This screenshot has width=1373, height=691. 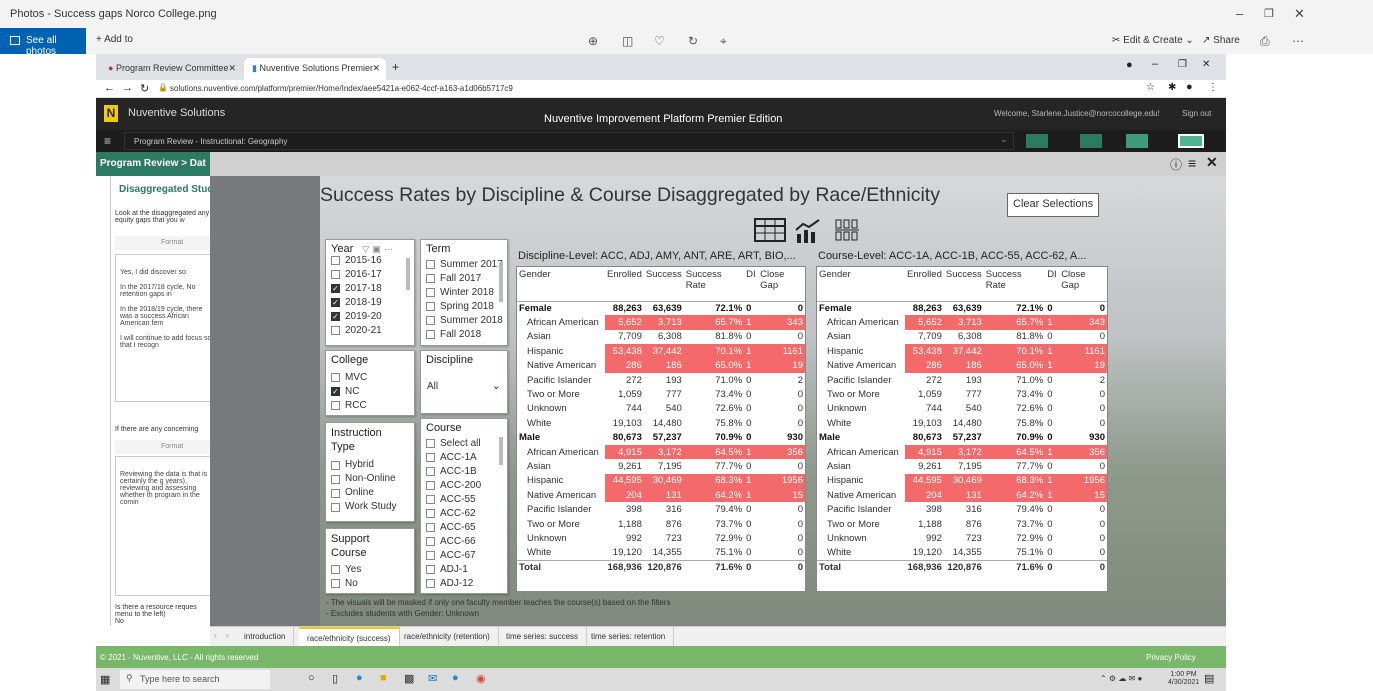 I want to click on table-icon, so click(x=770, y=230).